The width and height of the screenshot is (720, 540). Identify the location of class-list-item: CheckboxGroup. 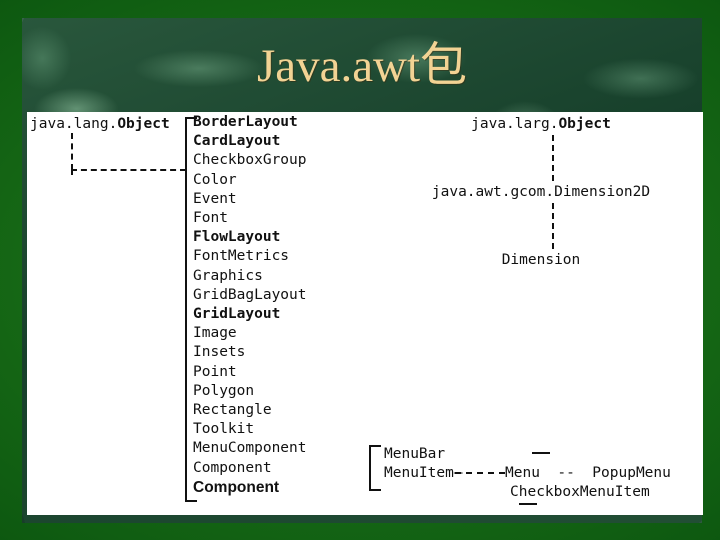
(250, 160).